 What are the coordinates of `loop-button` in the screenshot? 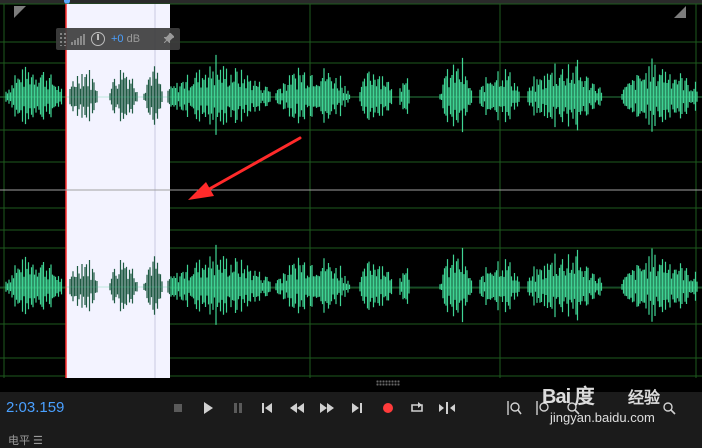 It's located at (417, 408).